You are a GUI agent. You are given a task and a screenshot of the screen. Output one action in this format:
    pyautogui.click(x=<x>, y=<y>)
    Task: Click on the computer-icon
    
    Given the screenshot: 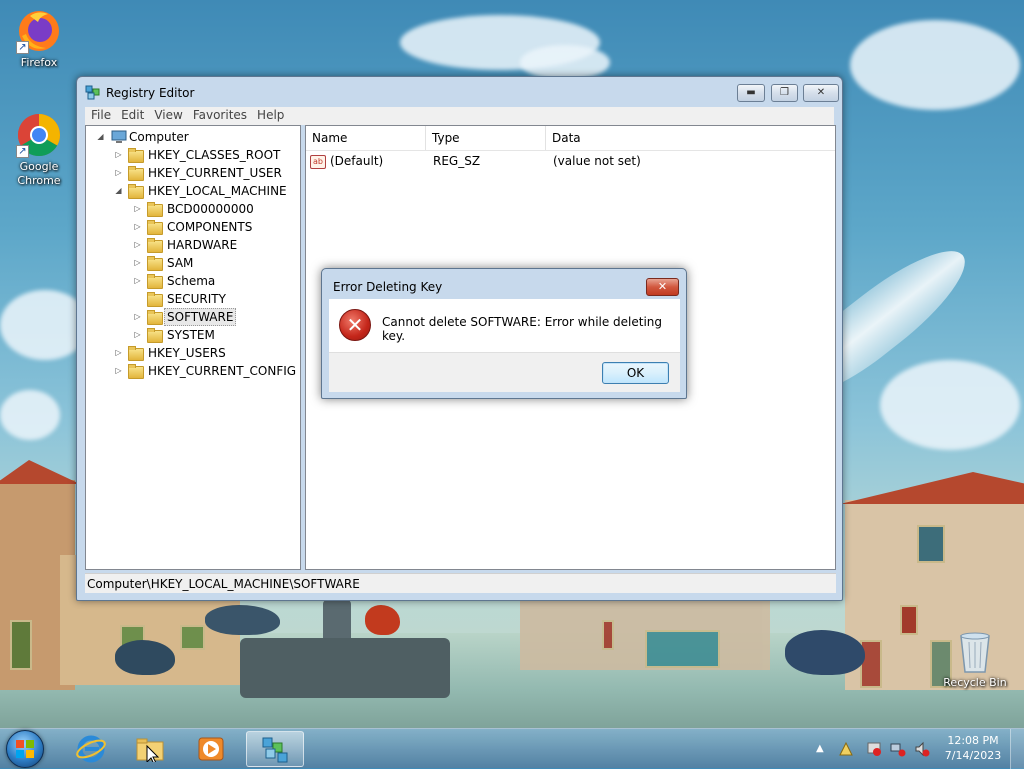 What is the action you would take?
    pyautogui.click(x=119, y=137)
    